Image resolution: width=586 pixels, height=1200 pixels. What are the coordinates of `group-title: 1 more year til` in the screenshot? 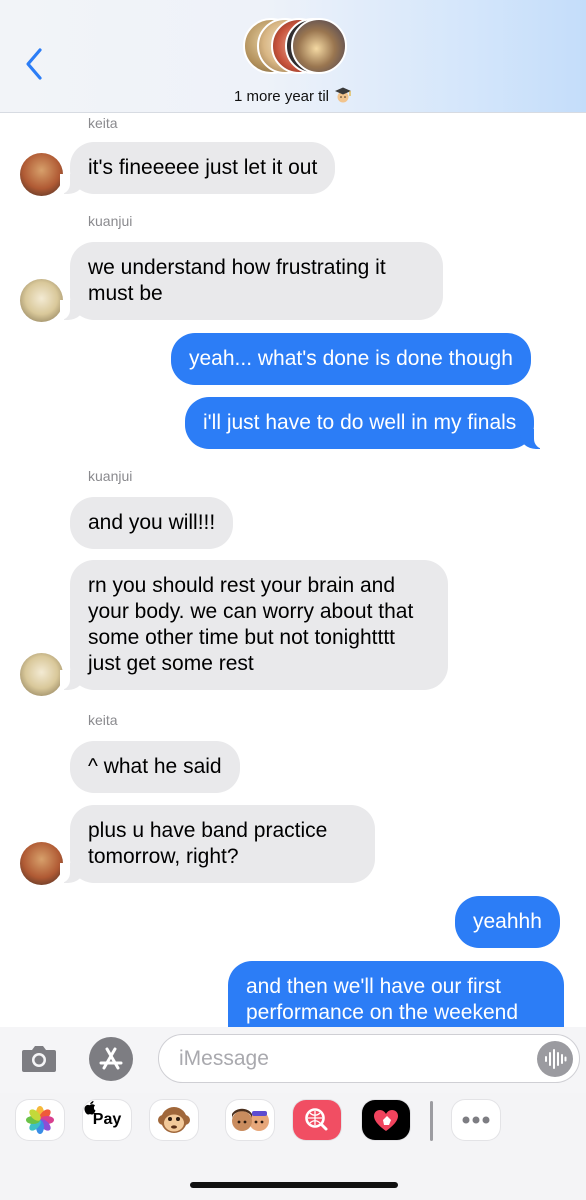 It's located at (293, 95).